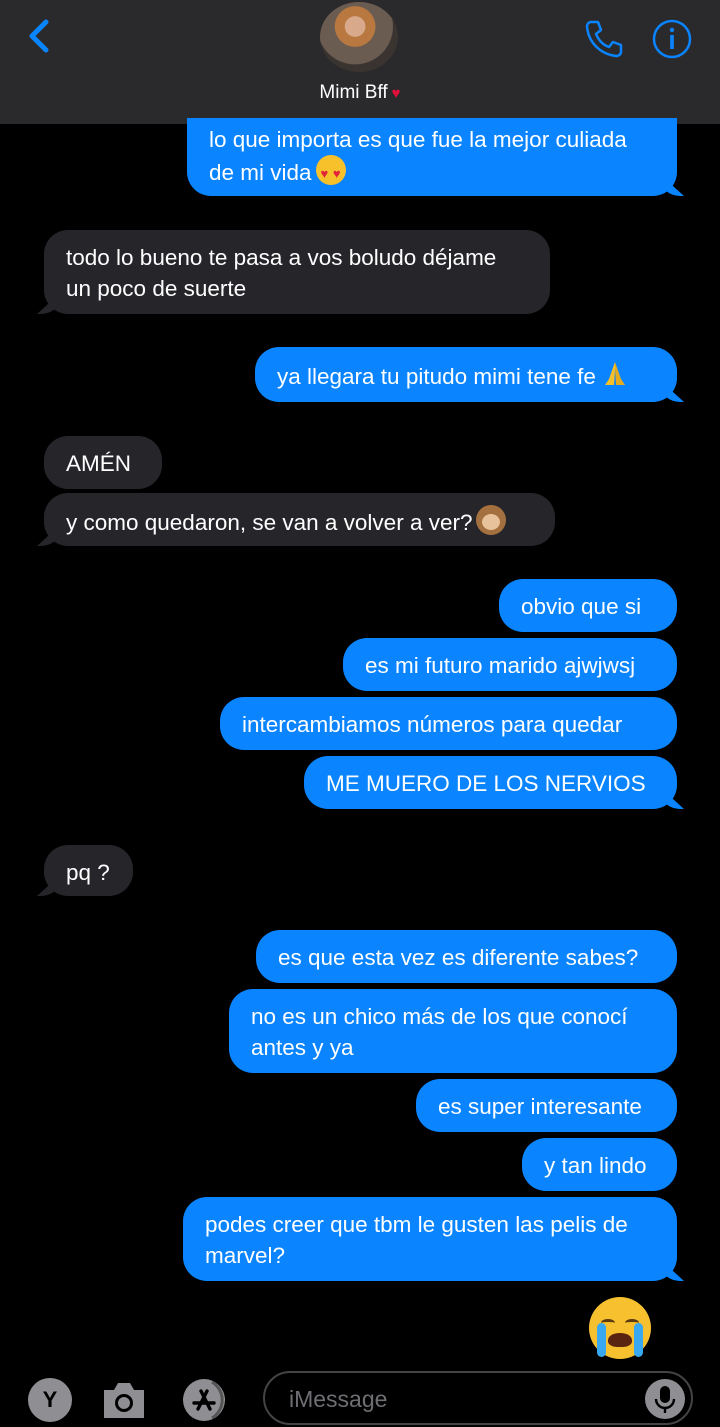  Describe the element at coordinates (50, 1400) in the screenshot. I see `app-drawer-button: Y` at that location.